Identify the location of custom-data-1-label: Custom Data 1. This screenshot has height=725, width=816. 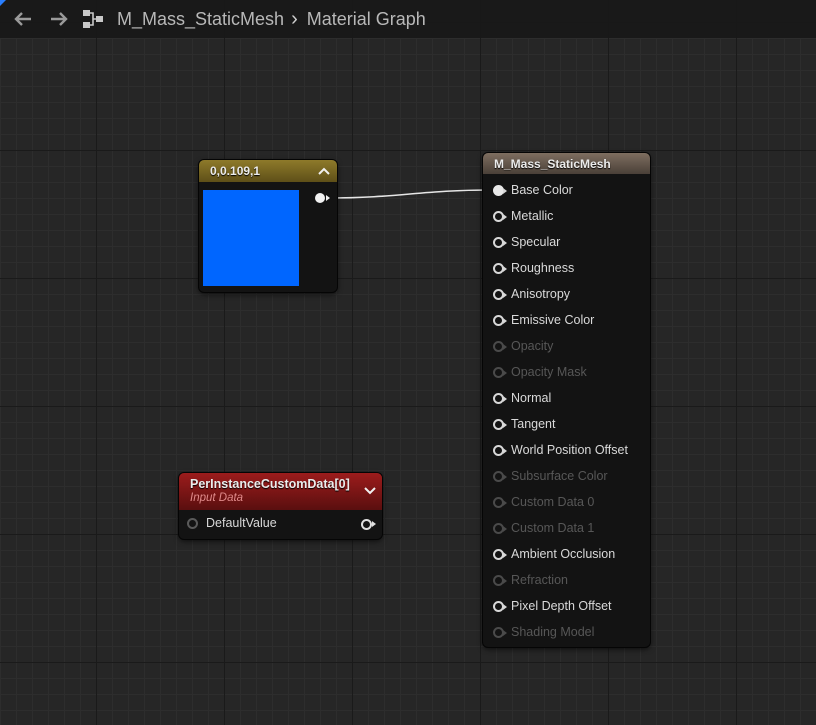
(553, 528).